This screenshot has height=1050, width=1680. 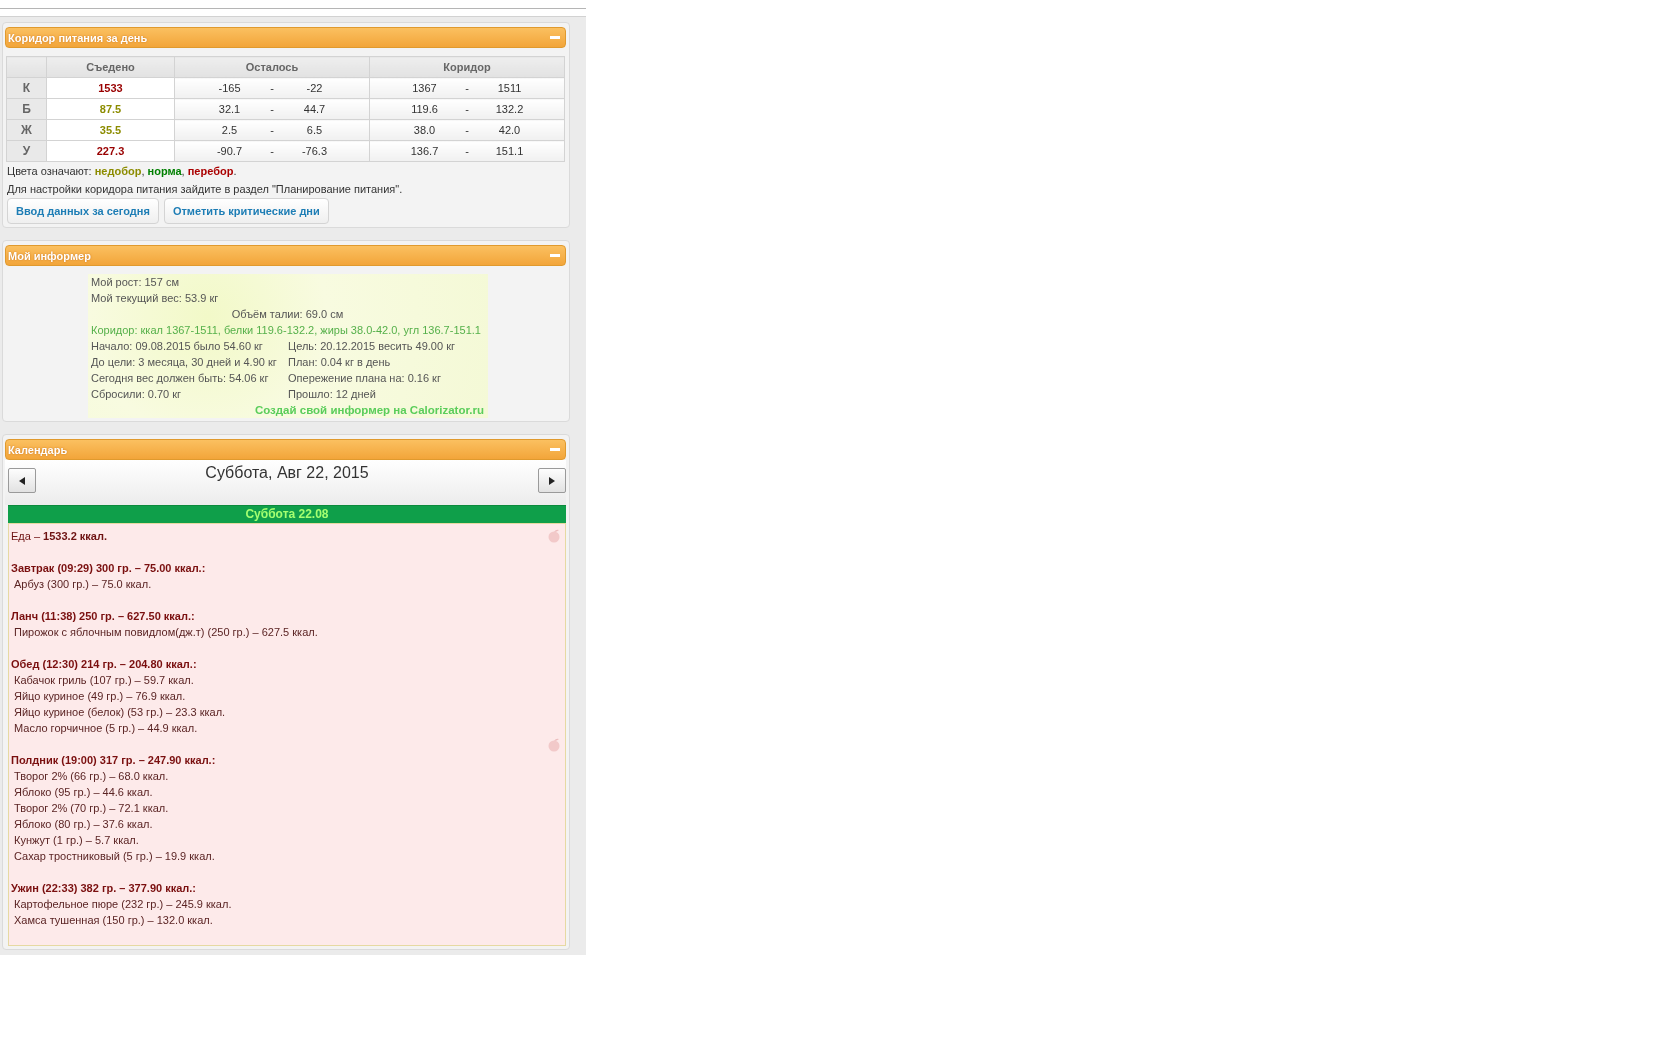 What do you see at coordinates (184, 362) in the screenshot?
I see `informer-line: До цели: 3 месяца, 30 дней и 4.90 кг` at bounding box center [184, 362].